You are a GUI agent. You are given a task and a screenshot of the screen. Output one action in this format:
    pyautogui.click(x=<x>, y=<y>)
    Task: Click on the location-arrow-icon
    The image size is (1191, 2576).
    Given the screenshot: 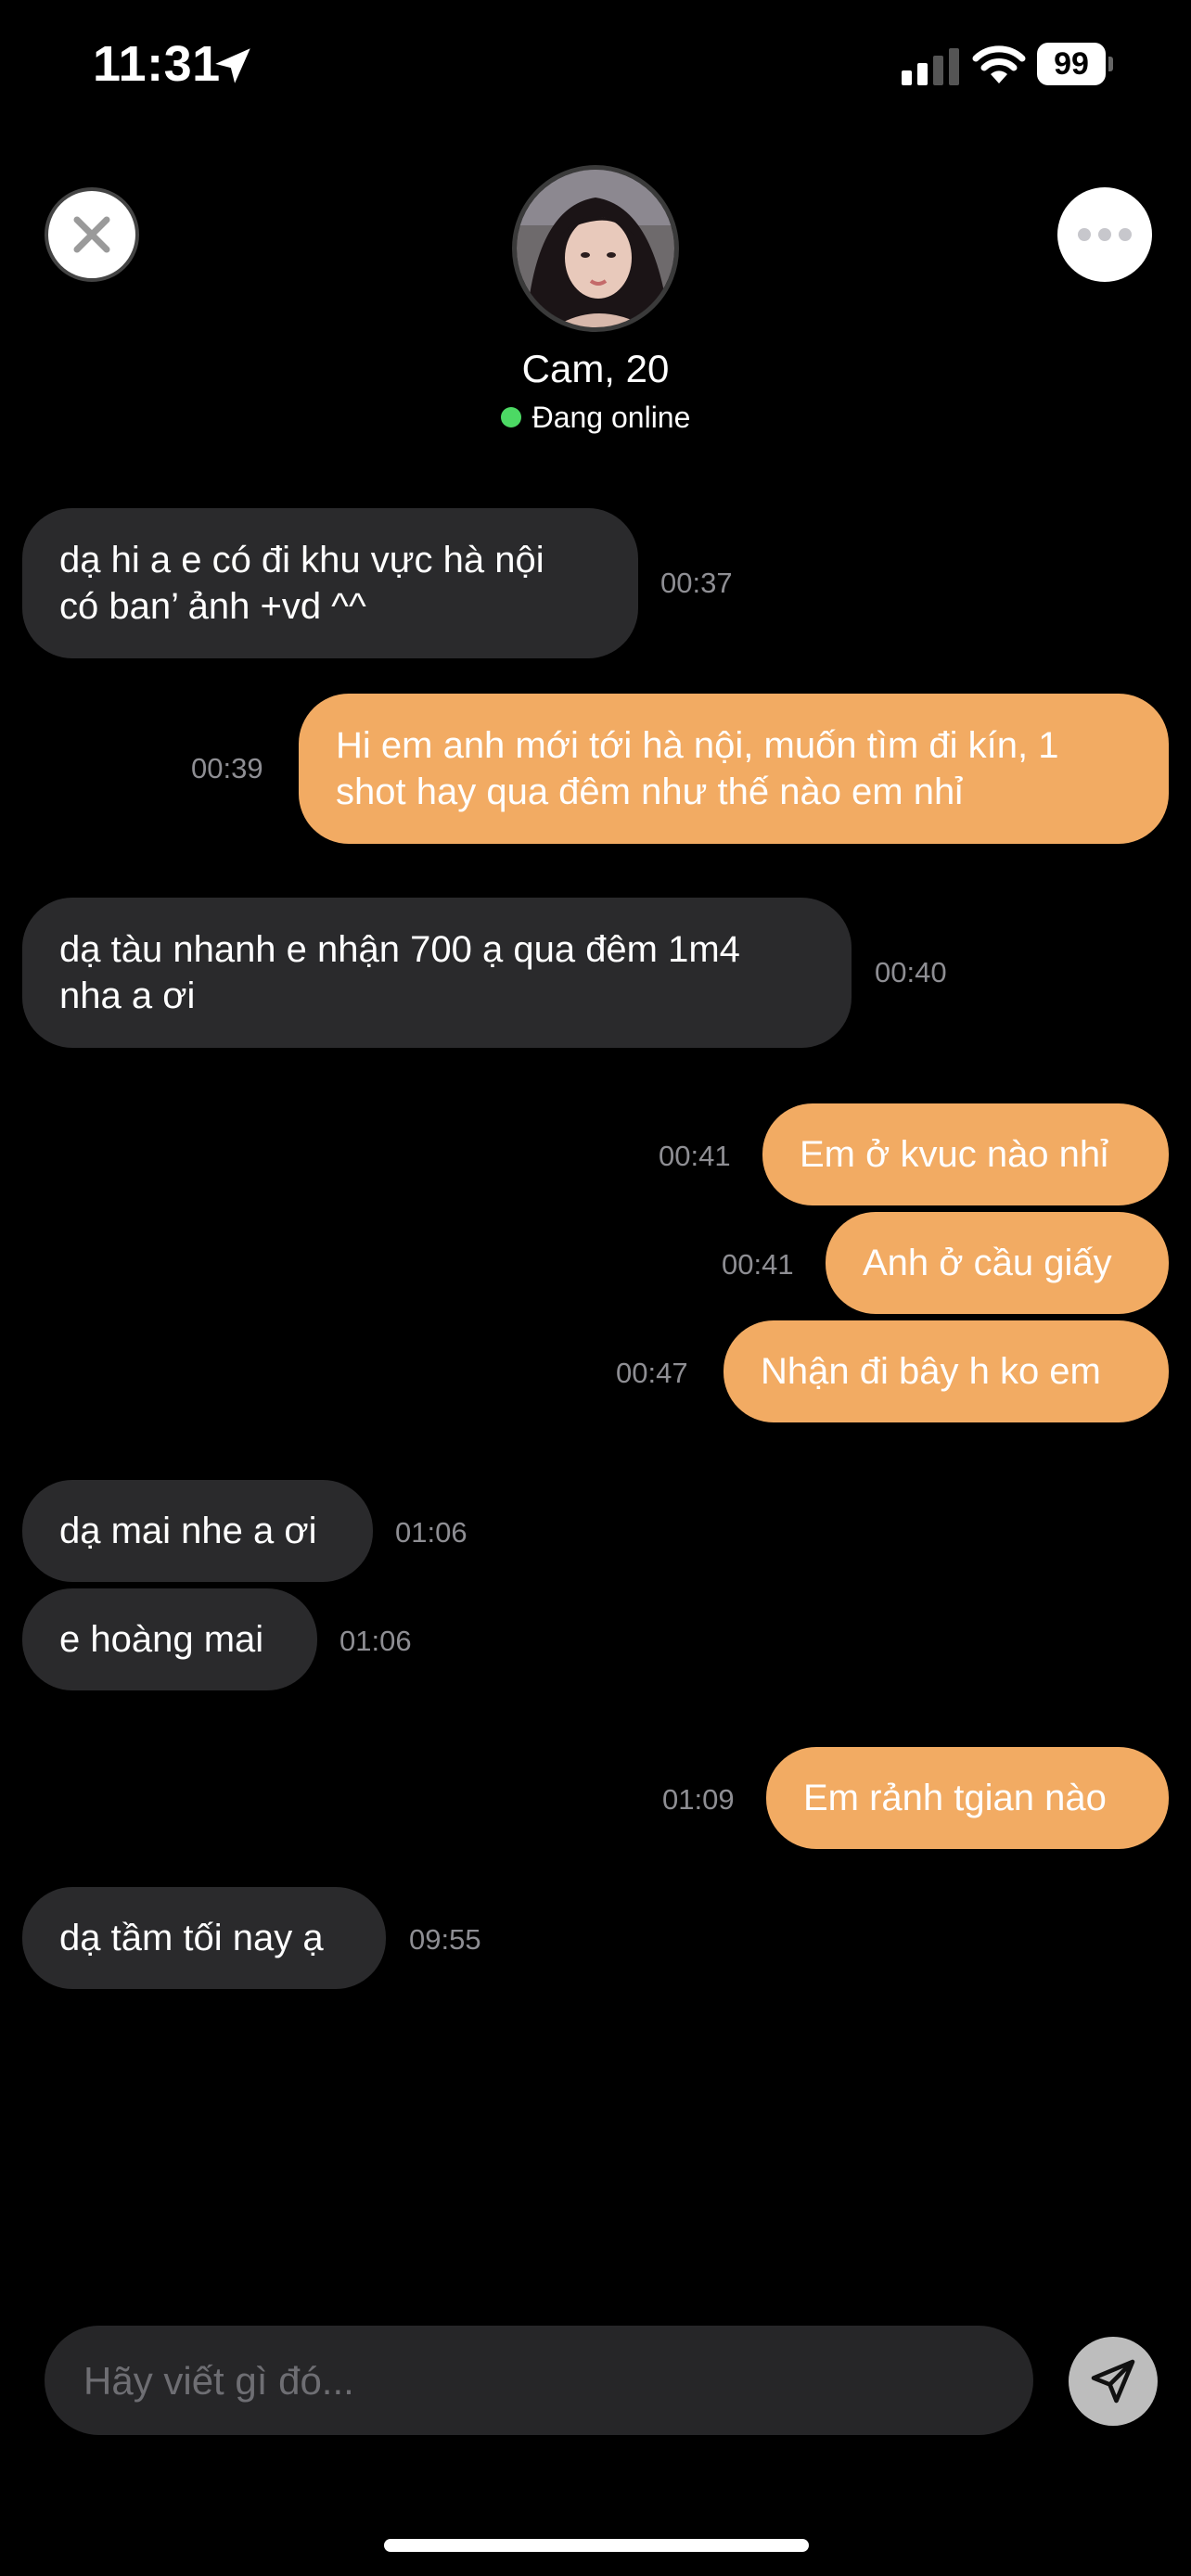 What is the action you would take?
    pyautogui.click(x=232, y=66)
    